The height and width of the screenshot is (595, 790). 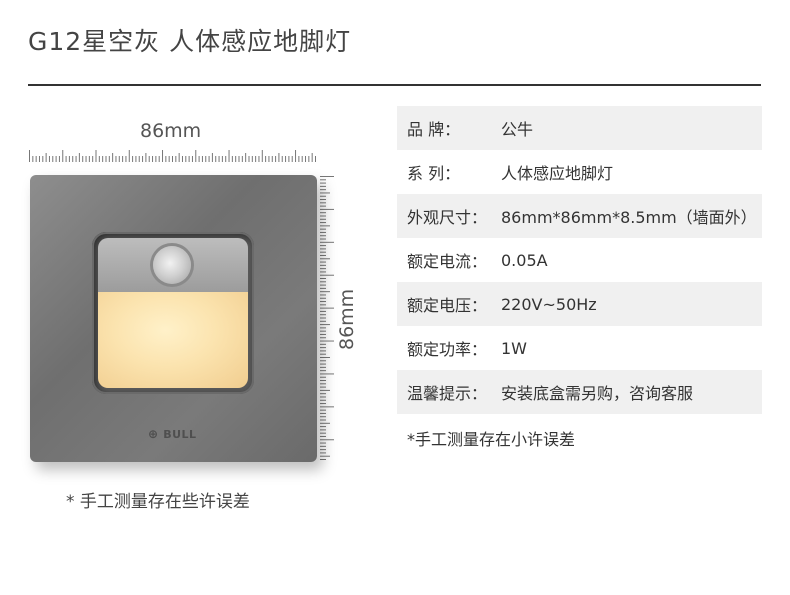 I want to click on sensor-panel, so click(x=173, y=265).